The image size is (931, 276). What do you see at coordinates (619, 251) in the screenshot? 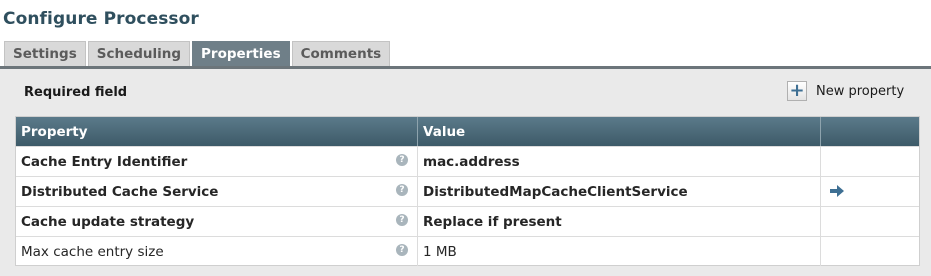
I see `property-value: 1 MB` at bounding box center [619, 251].